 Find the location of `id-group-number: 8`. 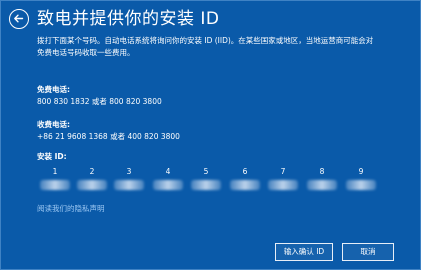

id-group-number: 8 is located at coordinates (322, 171).